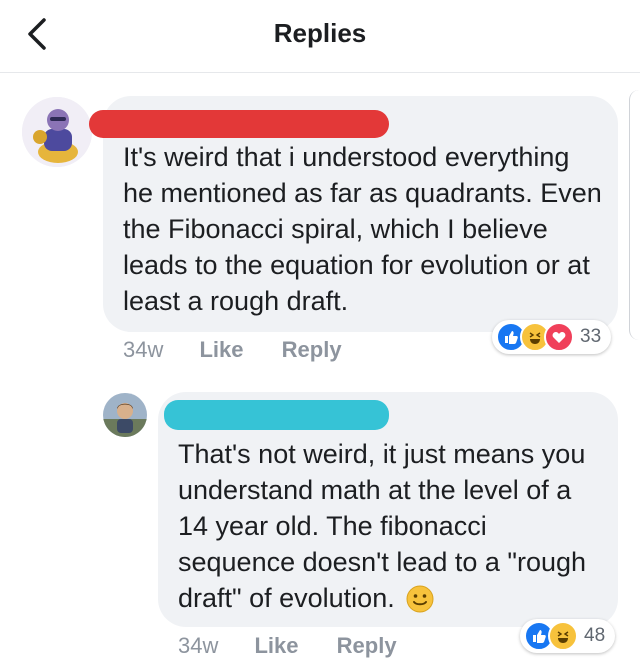  I want to click on page-title: Replies, so click(320, 33).